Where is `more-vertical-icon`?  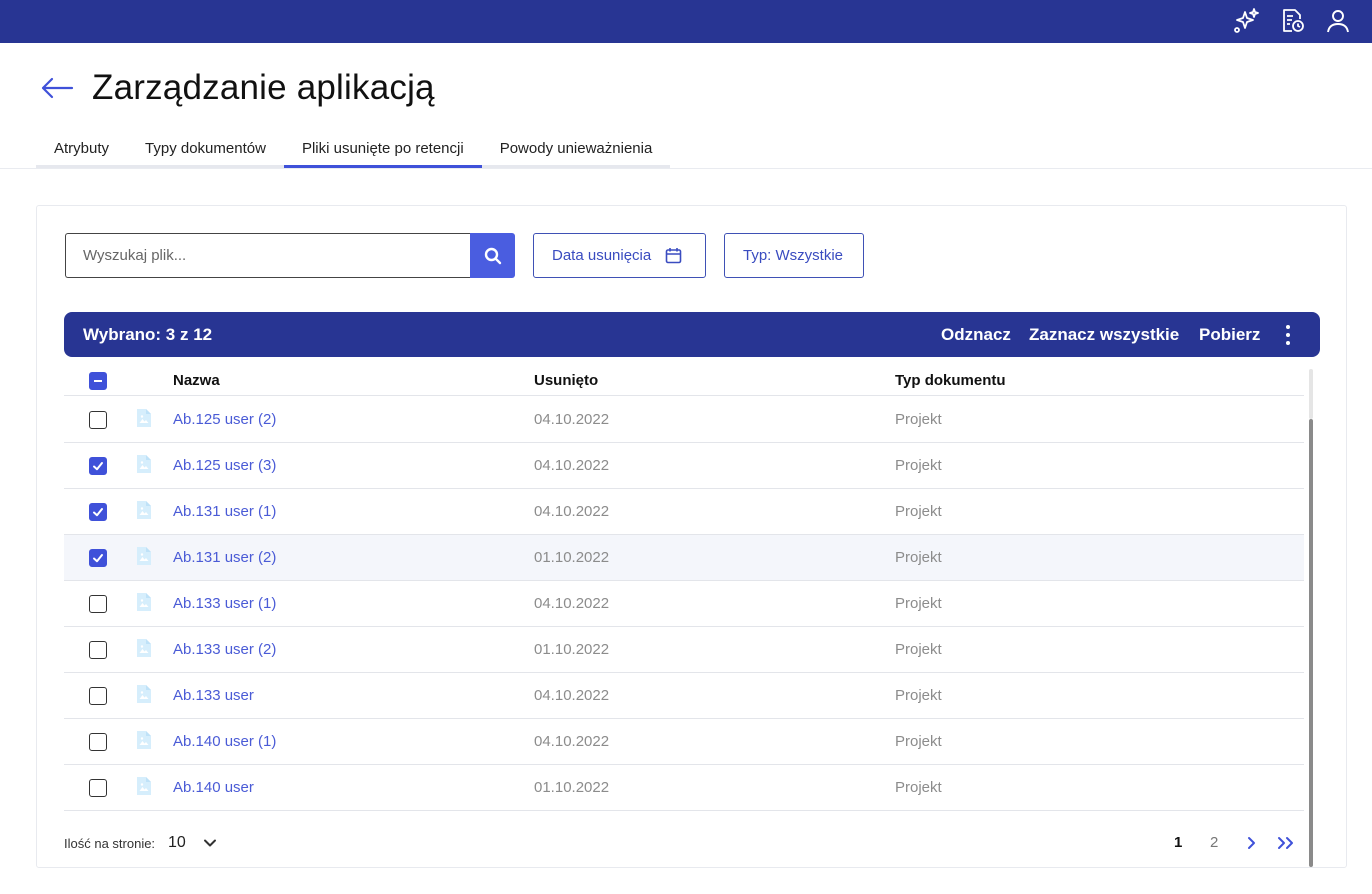
more-vertical-icon is located at coordinates (1288, 335).